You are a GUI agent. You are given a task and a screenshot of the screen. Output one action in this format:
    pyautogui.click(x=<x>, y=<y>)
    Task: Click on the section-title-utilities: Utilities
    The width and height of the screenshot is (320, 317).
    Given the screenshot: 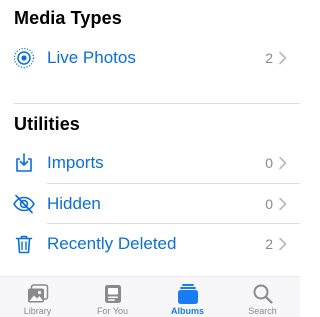 What is the action you would take?
    pyautogui.click(x=47, y=124)
    